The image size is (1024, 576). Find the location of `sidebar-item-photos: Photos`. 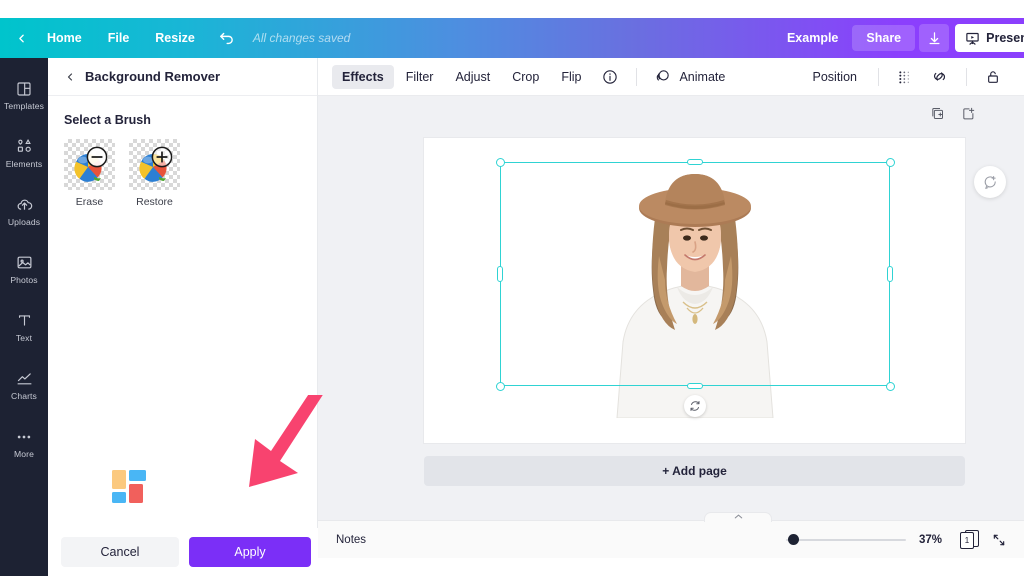

sidebar-item-photos: Photos is located at coordinates (24, 269).